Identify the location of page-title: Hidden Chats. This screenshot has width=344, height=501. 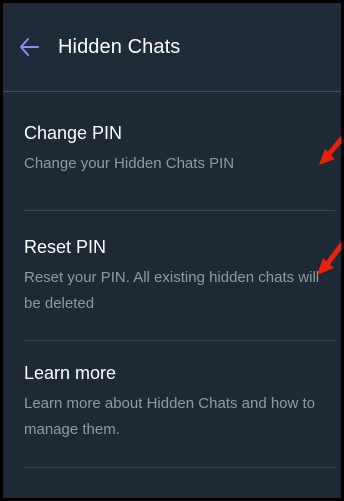
(119, 47).